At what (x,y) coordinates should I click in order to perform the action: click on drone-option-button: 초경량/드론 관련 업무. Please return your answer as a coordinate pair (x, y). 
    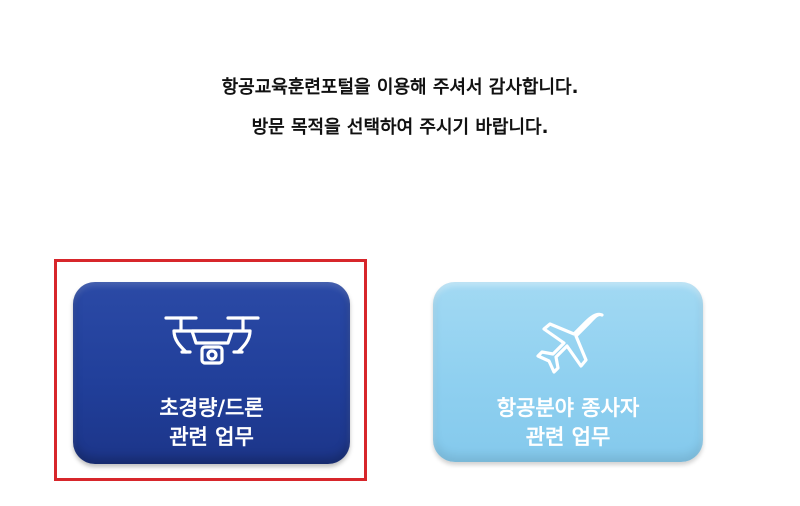
    Looking at the image, I should click on (211, 373).